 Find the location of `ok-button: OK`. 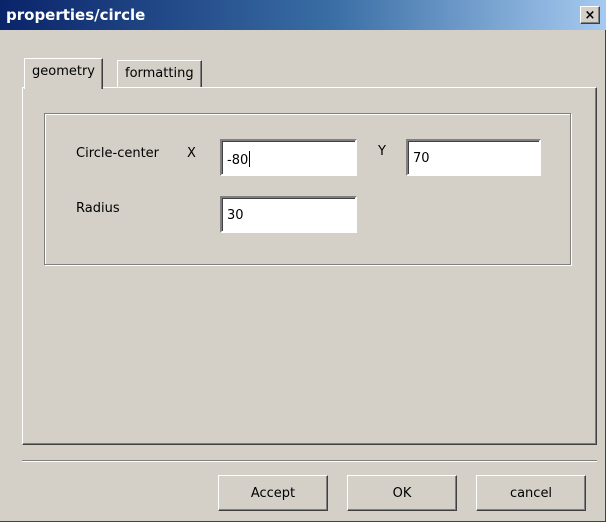

ok-button: OK is located at coordinates (402, 493).